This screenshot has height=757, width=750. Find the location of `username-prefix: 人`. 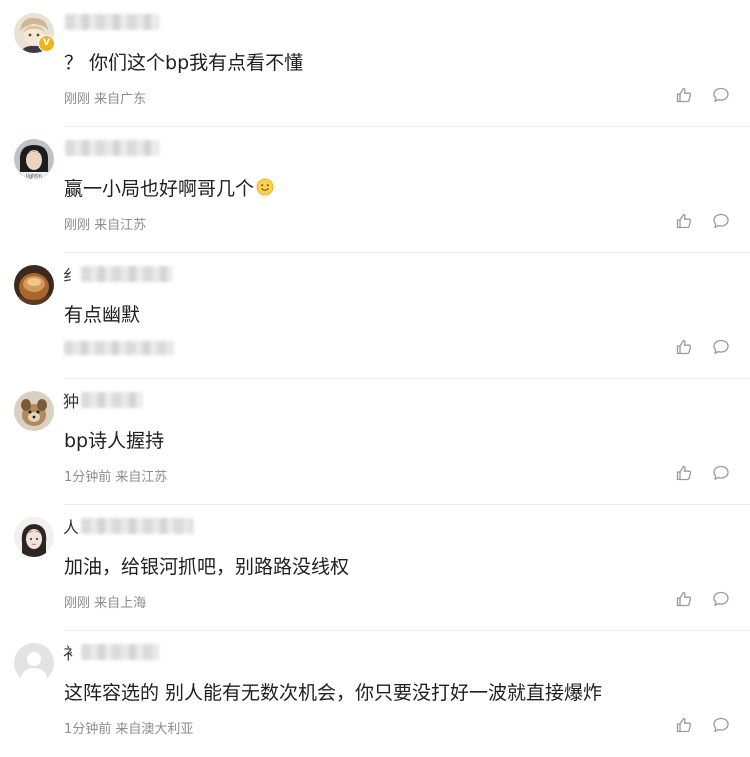

username-prefix: 人 is located at coordinates (71, 527).